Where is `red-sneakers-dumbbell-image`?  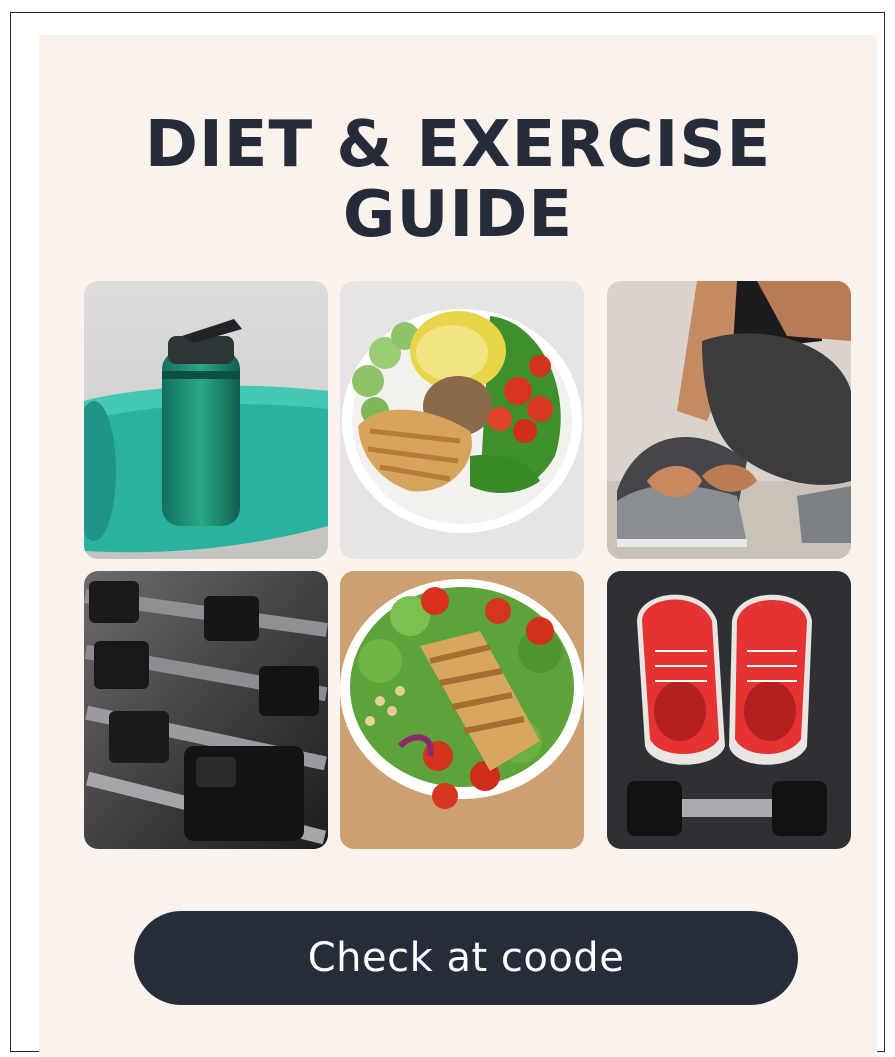
red-sneakers-dumbbell-image is located at coordinates (729, 710).